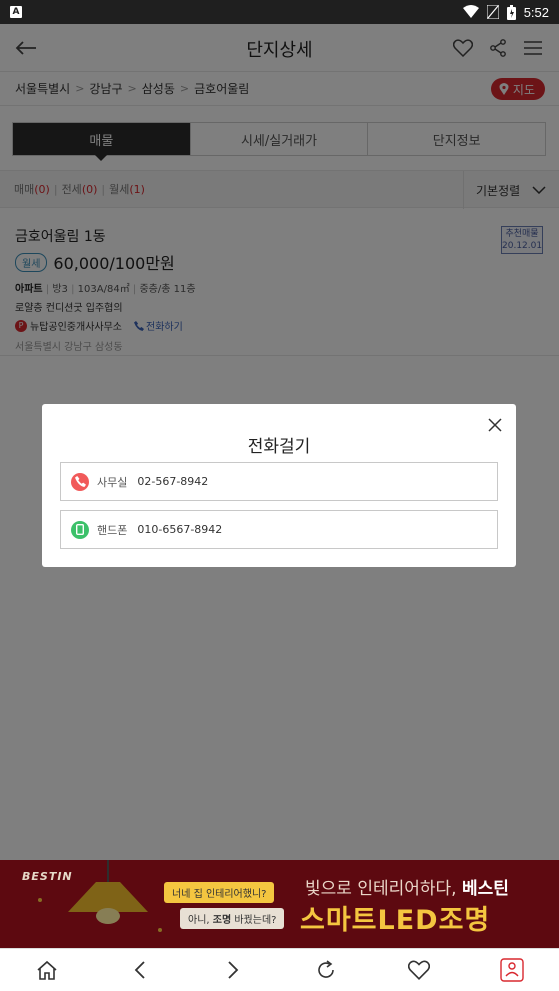 This screenshot has height=991, width=559. Describe the element at coordinates (279, 969) in the screenshot. I see `bottom-navigation` at that location.